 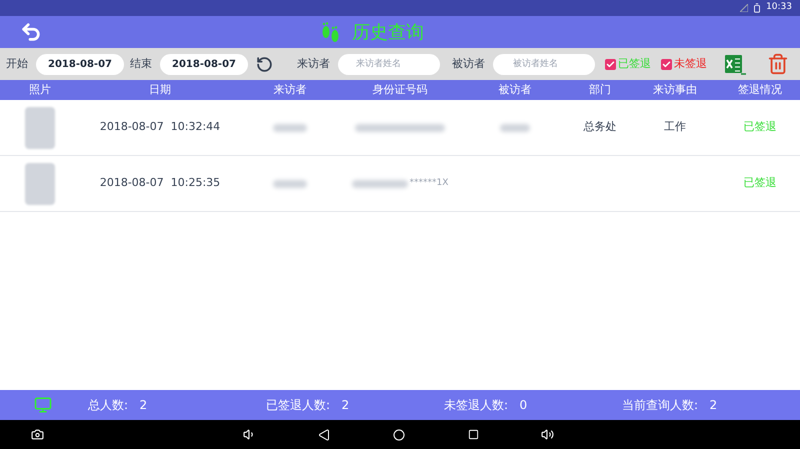 I want to click on stat-text: 当前查询人数: 2, so click(x=670, y=405).